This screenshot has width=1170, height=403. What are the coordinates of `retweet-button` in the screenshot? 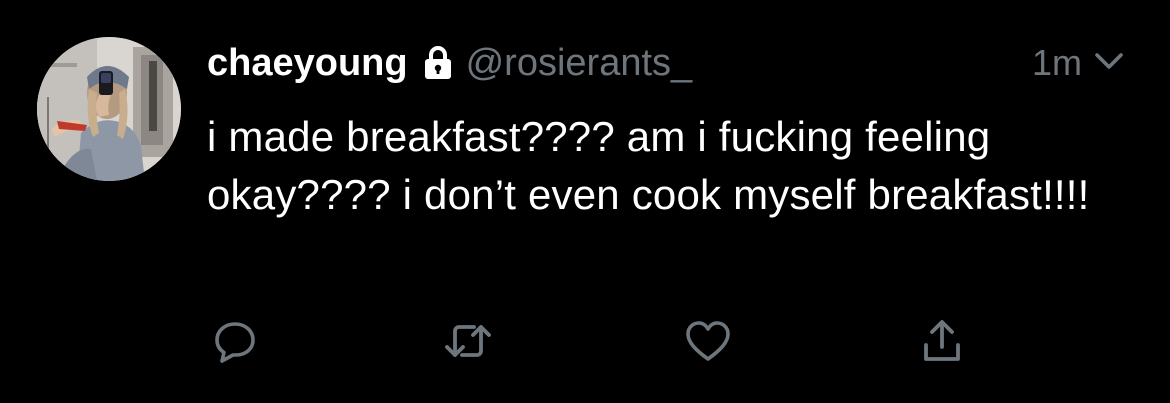 It's located at (468, 341).